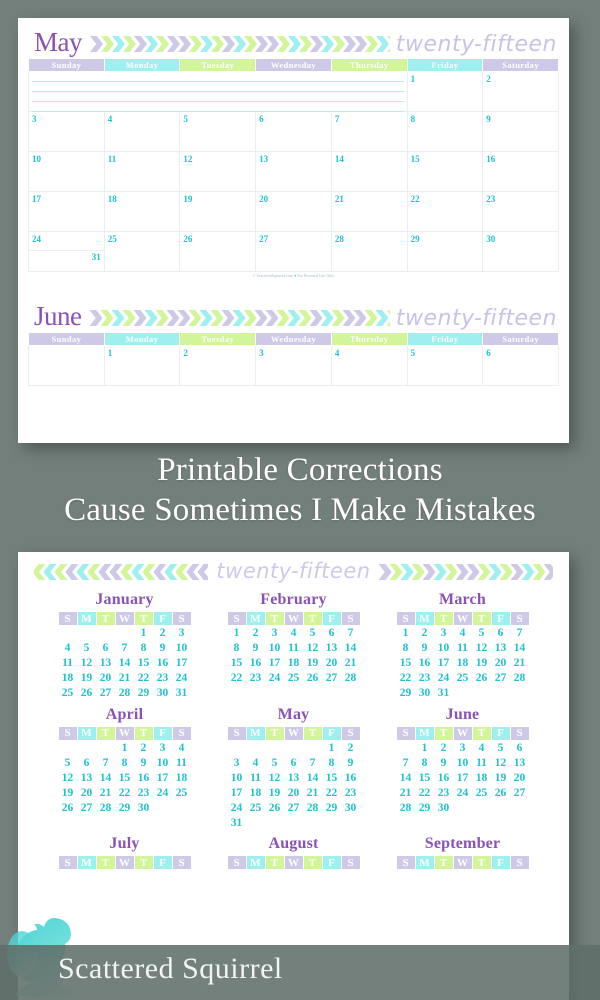  Describe the element at coordinates (293, 251) in the screenshot. I see `day-cell: 27` at that location.